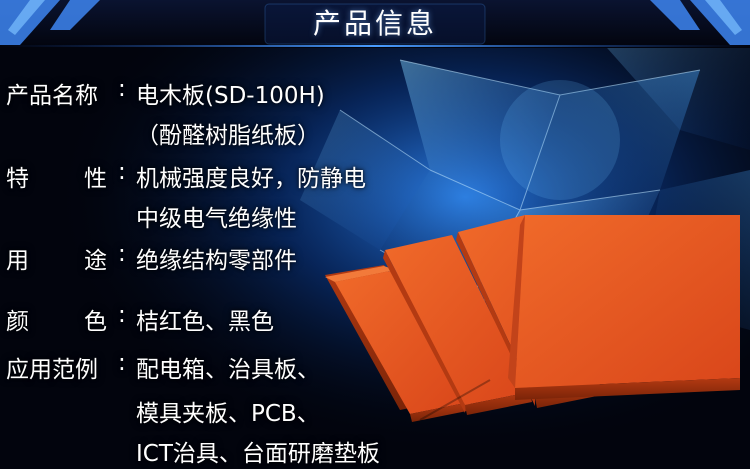  I want to click on spec-feature-row: 特 性 : 机械强度良好，防静电, so click(206, 175).